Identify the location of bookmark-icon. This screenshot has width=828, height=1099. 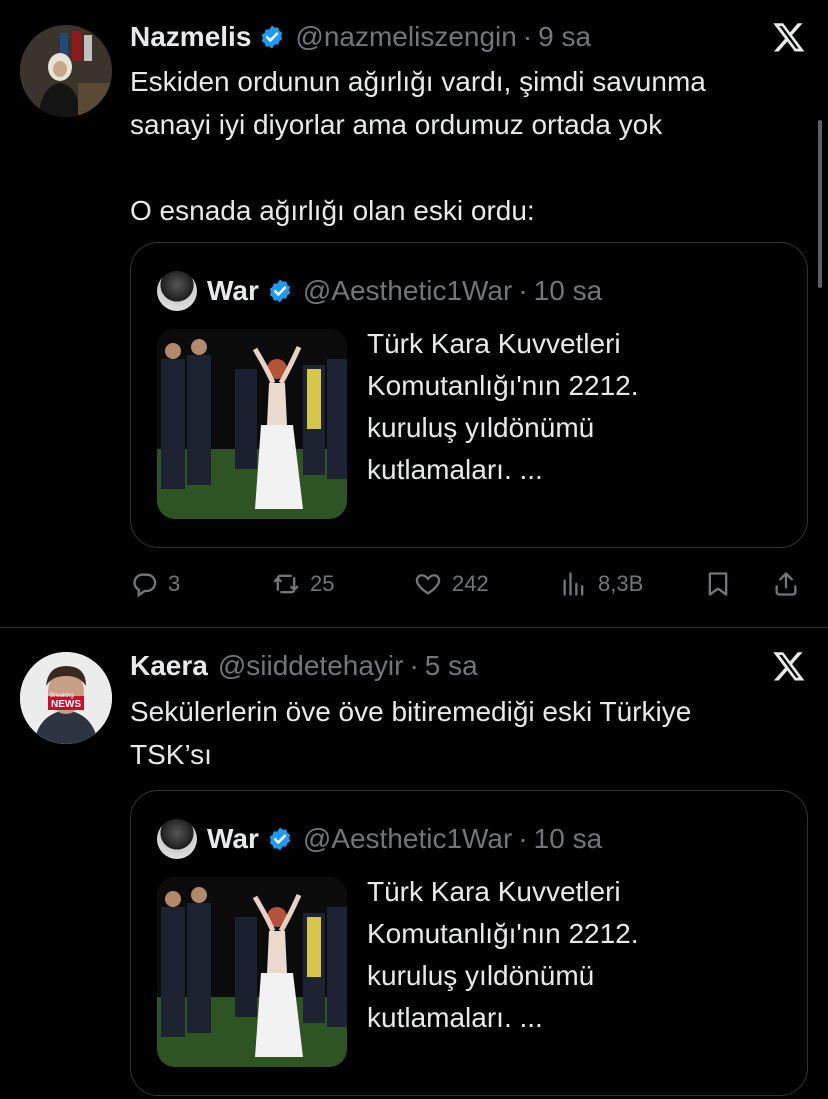
(718, 584).